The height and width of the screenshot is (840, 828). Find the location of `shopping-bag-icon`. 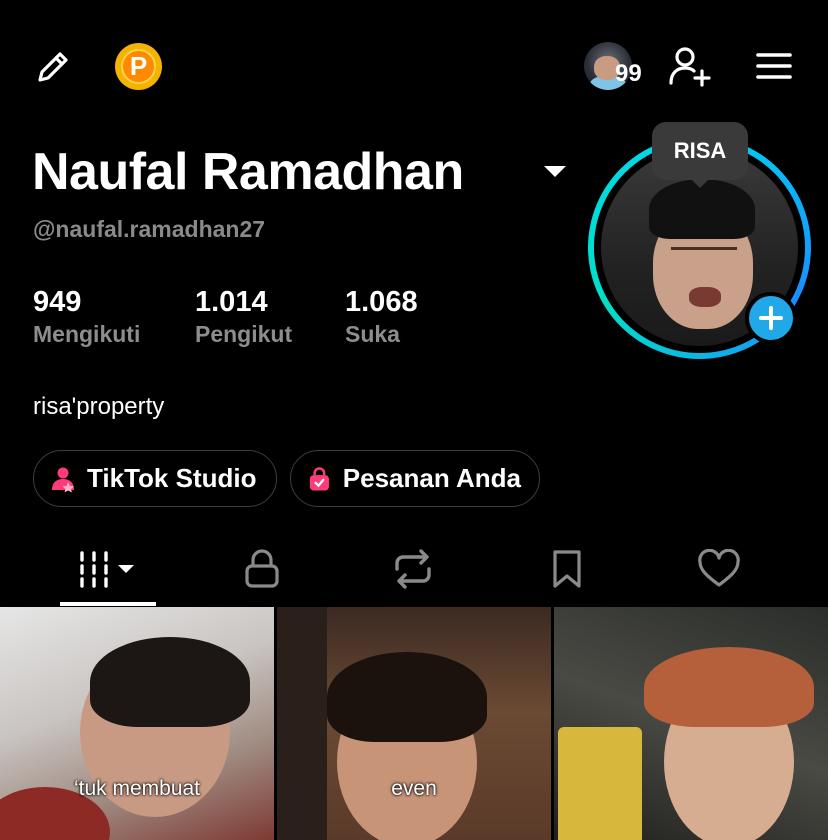

shopping-bag-icon is located at coordinates (319, 478).